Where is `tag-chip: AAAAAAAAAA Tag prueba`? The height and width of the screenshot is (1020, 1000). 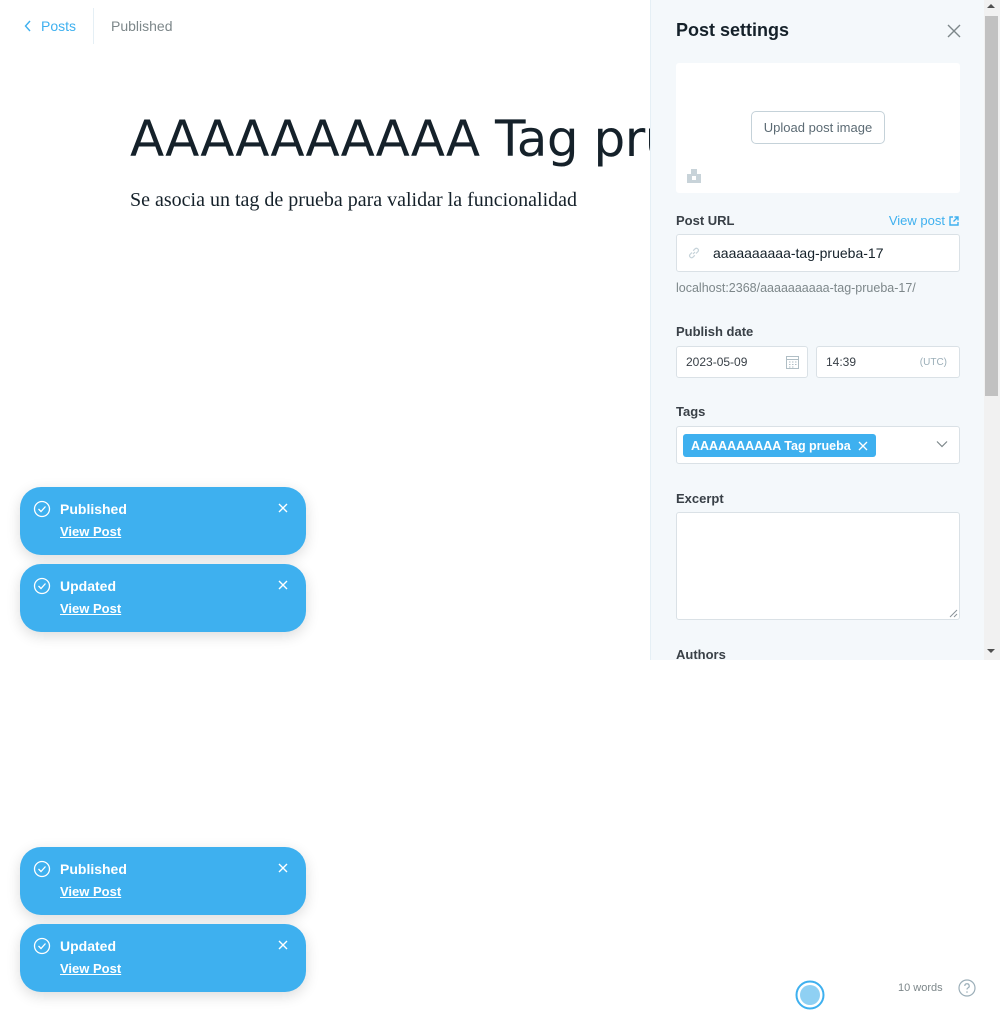
tag-chip: AAAAAAAAAA Tag prueba is located at coordinates (779, 445).